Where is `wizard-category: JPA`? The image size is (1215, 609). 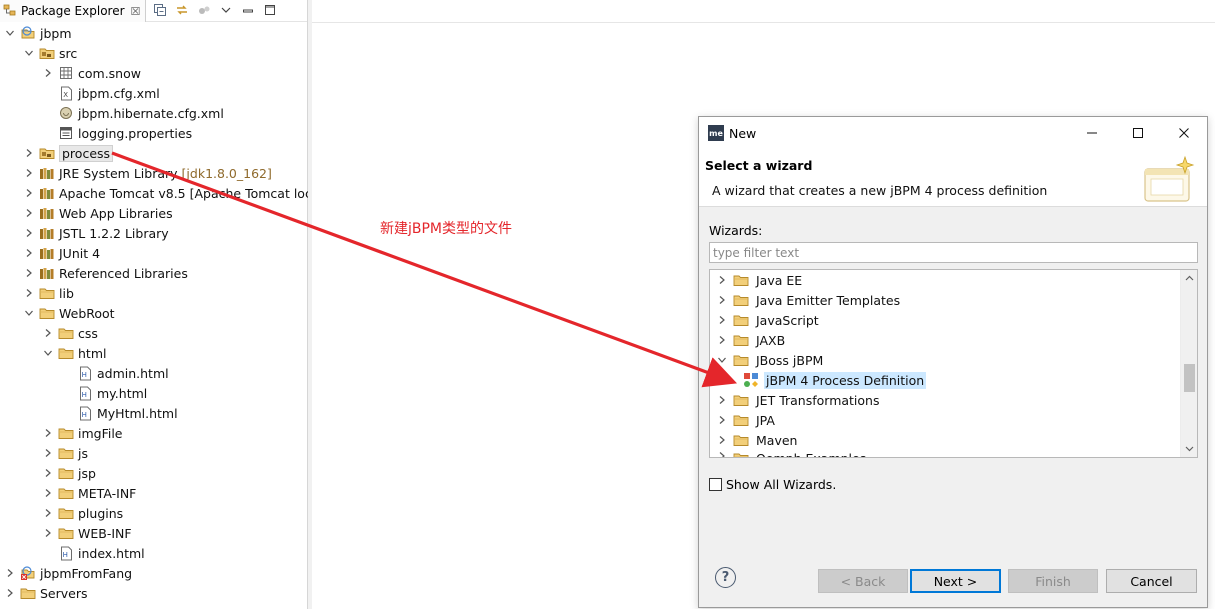
wizard-category: JPA is located at coordinates (953, 420).